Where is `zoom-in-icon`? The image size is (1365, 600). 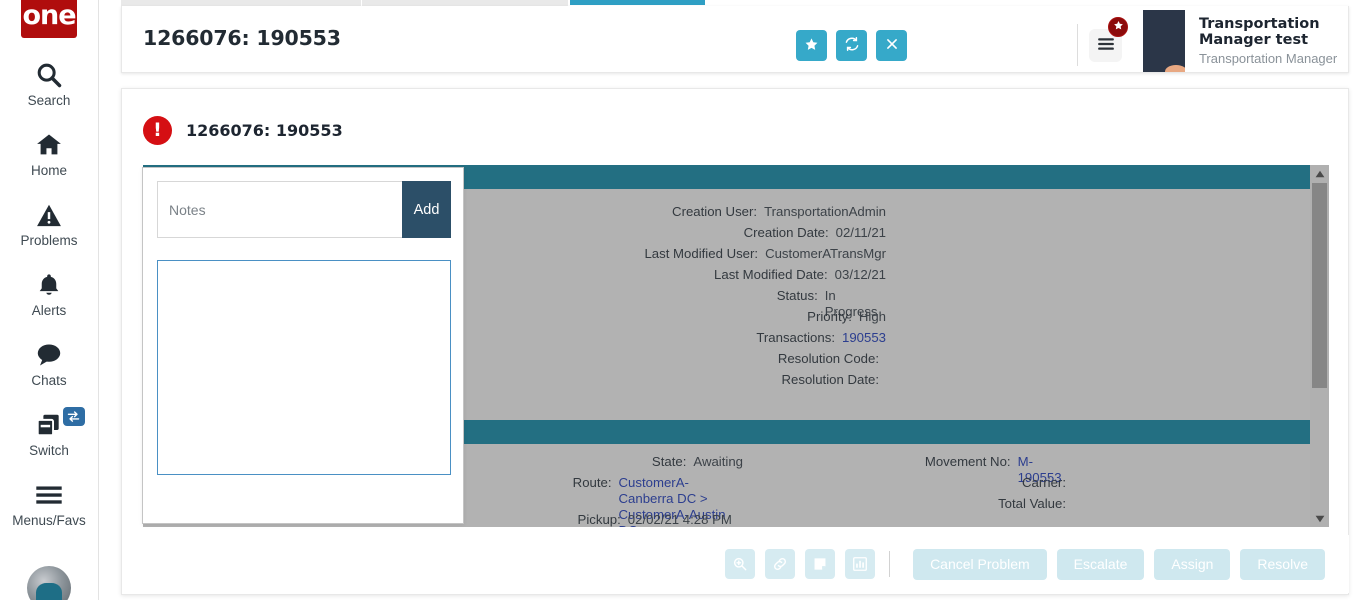
zoom-in-icon is located at coordinates (740, 564).